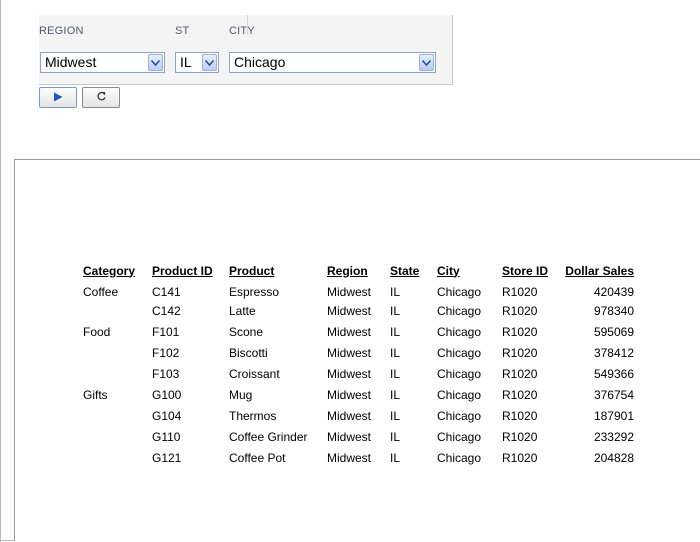 This screenshot has height=542, width=700. Describe the element at coordinates (95, 394) in the screenshot. I see `cell-category: Gifts` at that location.